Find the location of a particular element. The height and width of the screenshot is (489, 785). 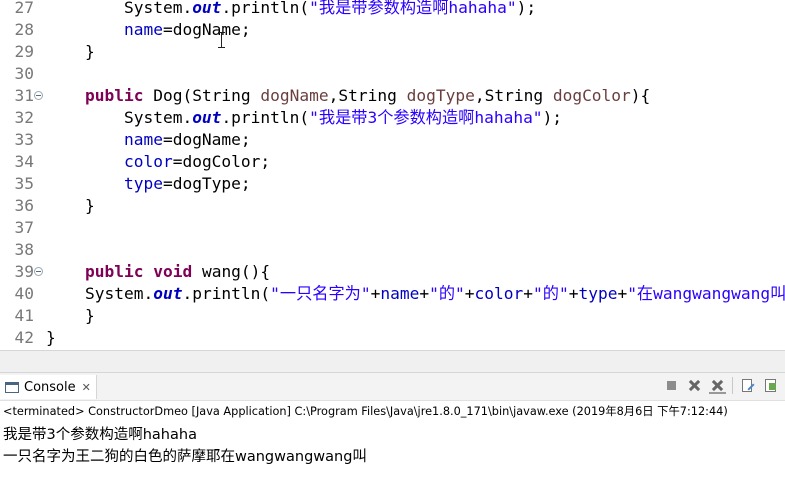

code-line: 42} is located at coordinates (392, 338).